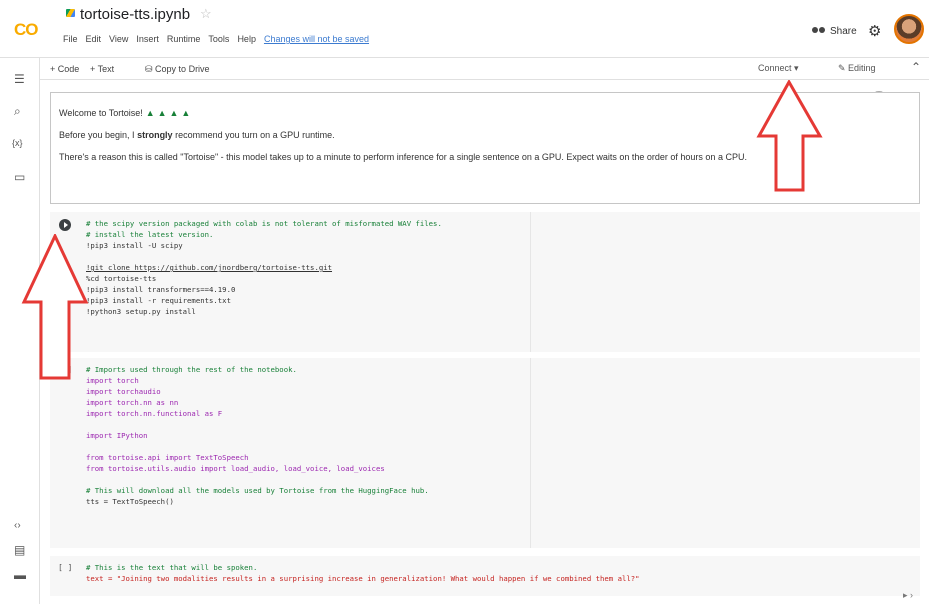 The width and height of the screenshot is (929, 604). Describe the element at coordinates (916, 67) in the screenshot. I see `chevron-up-icon: ⌃` at that location.